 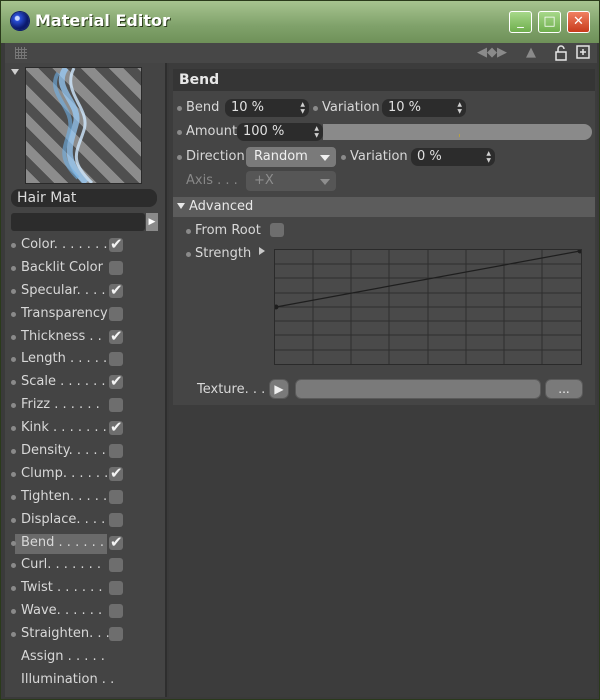 I want to click on strength-animate-dot, so click(x=188, y=254).